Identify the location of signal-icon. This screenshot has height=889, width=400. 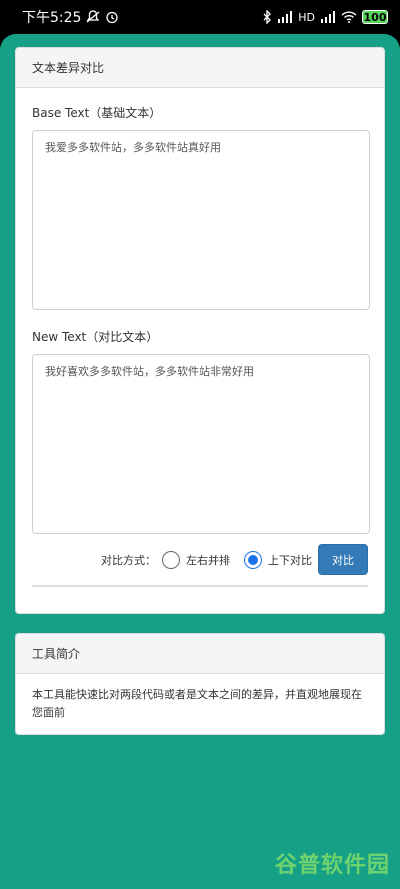
(285, 17).